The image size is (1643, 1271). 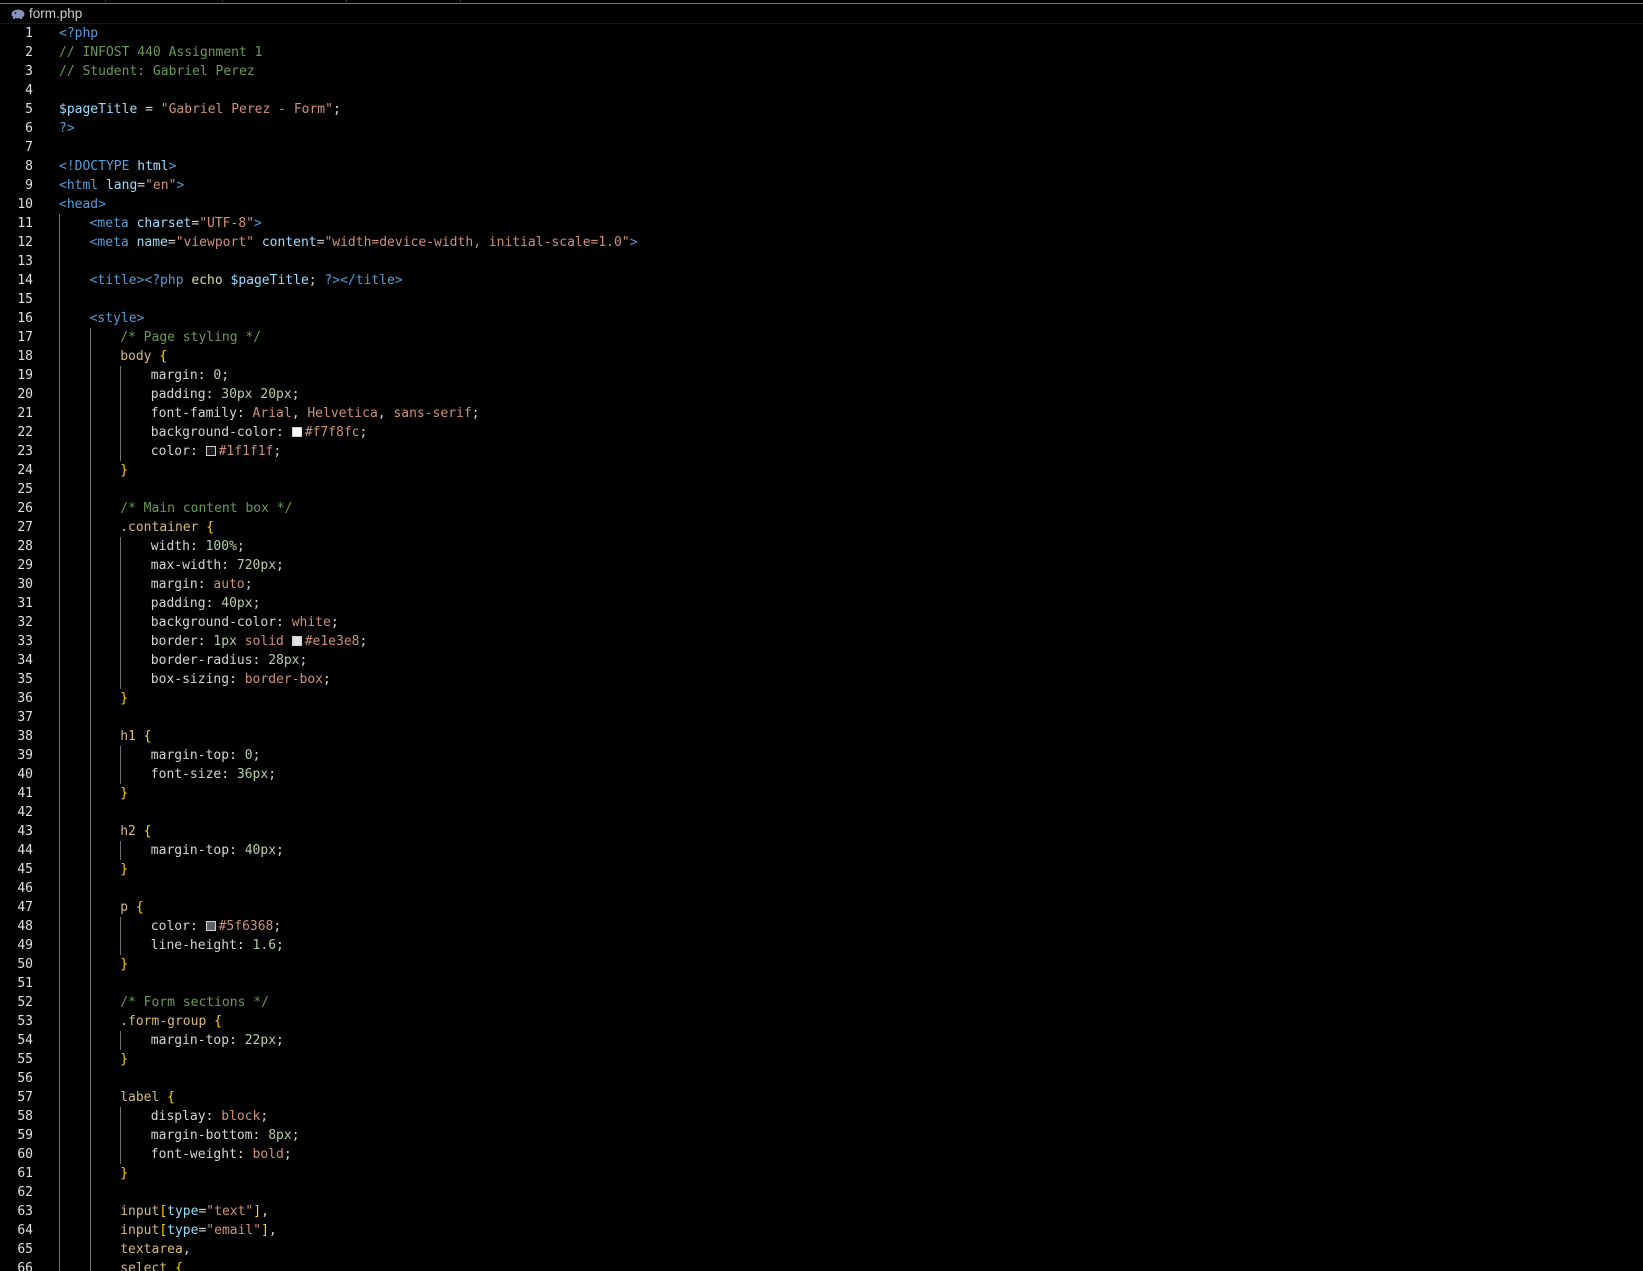 What do you see at coordinates (821, 1265) in the screenshot?
I see `code-line: 66 select {` at bounding box center [821, 1265].